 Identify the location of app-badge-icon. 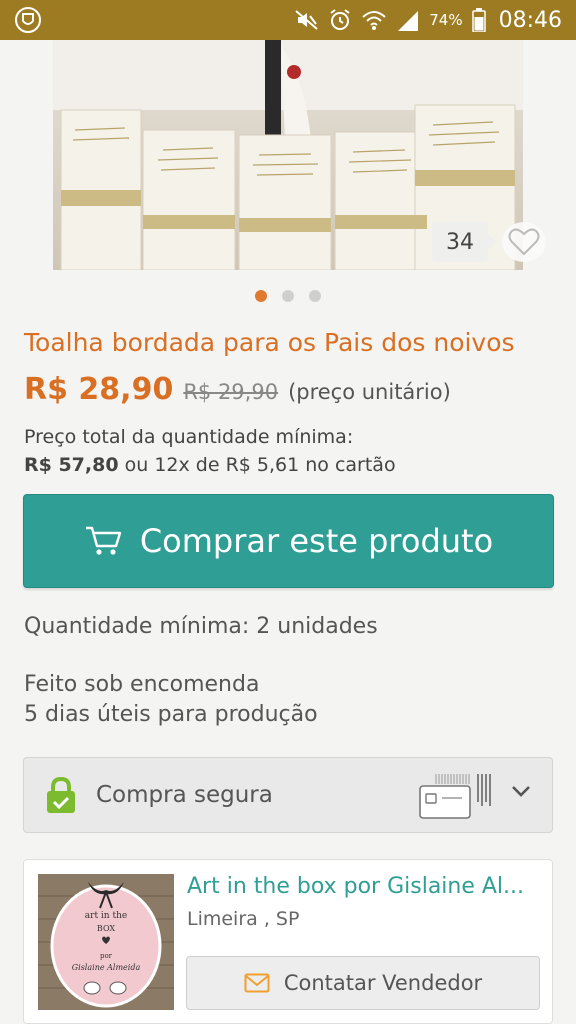
(28, 20).